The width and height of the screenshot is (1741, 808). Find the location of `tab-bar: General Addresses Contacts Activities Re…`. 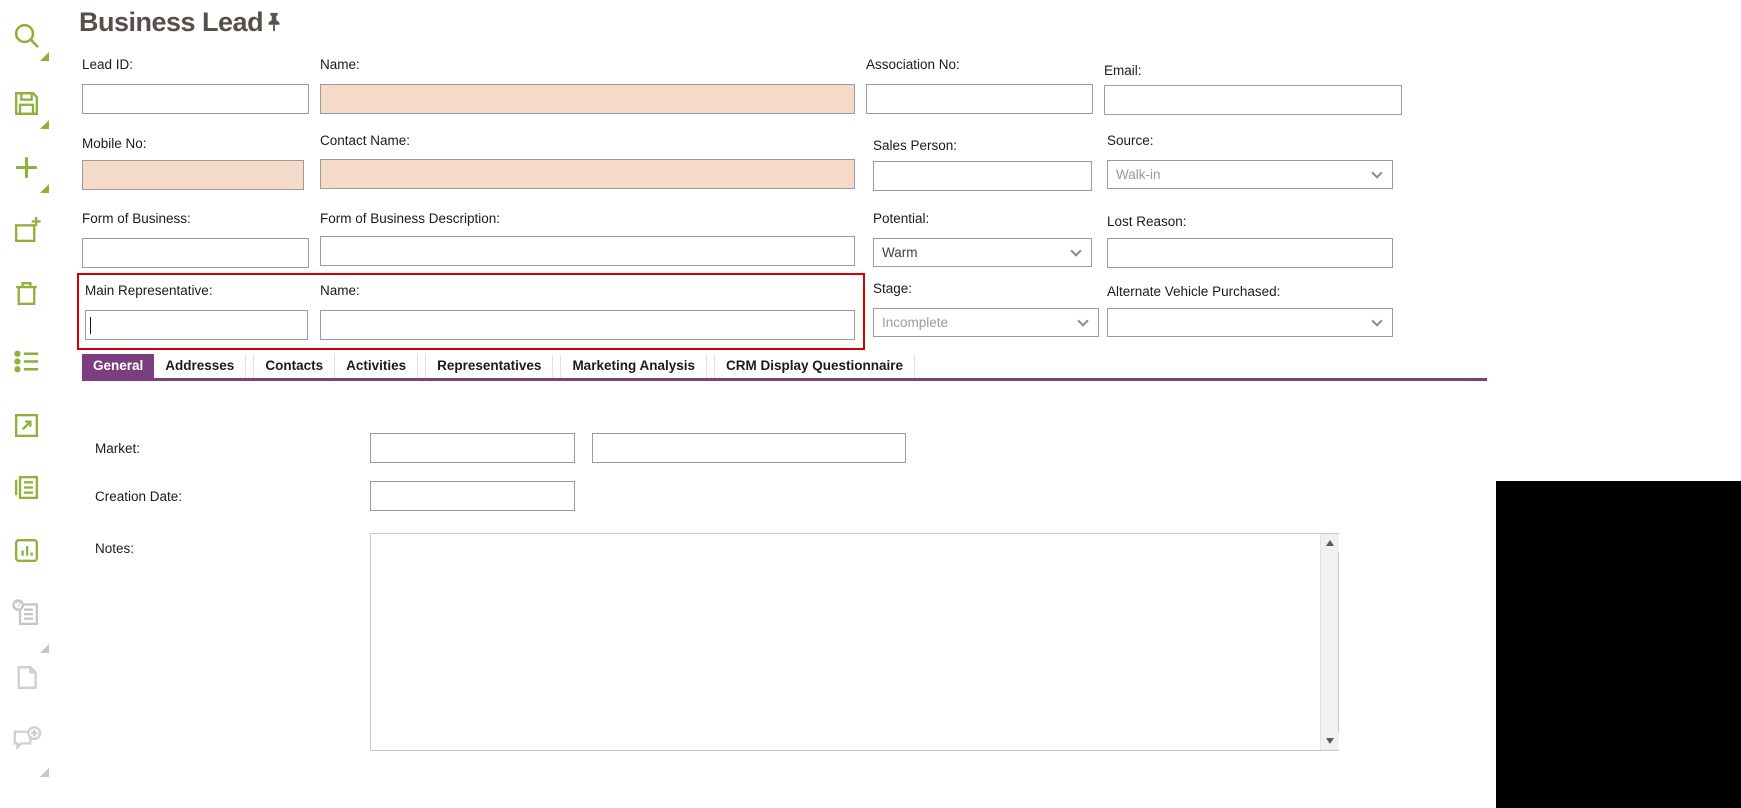

tab-bar: General Addresses Contacts Activities Re… is located at coordinates (499, 366).